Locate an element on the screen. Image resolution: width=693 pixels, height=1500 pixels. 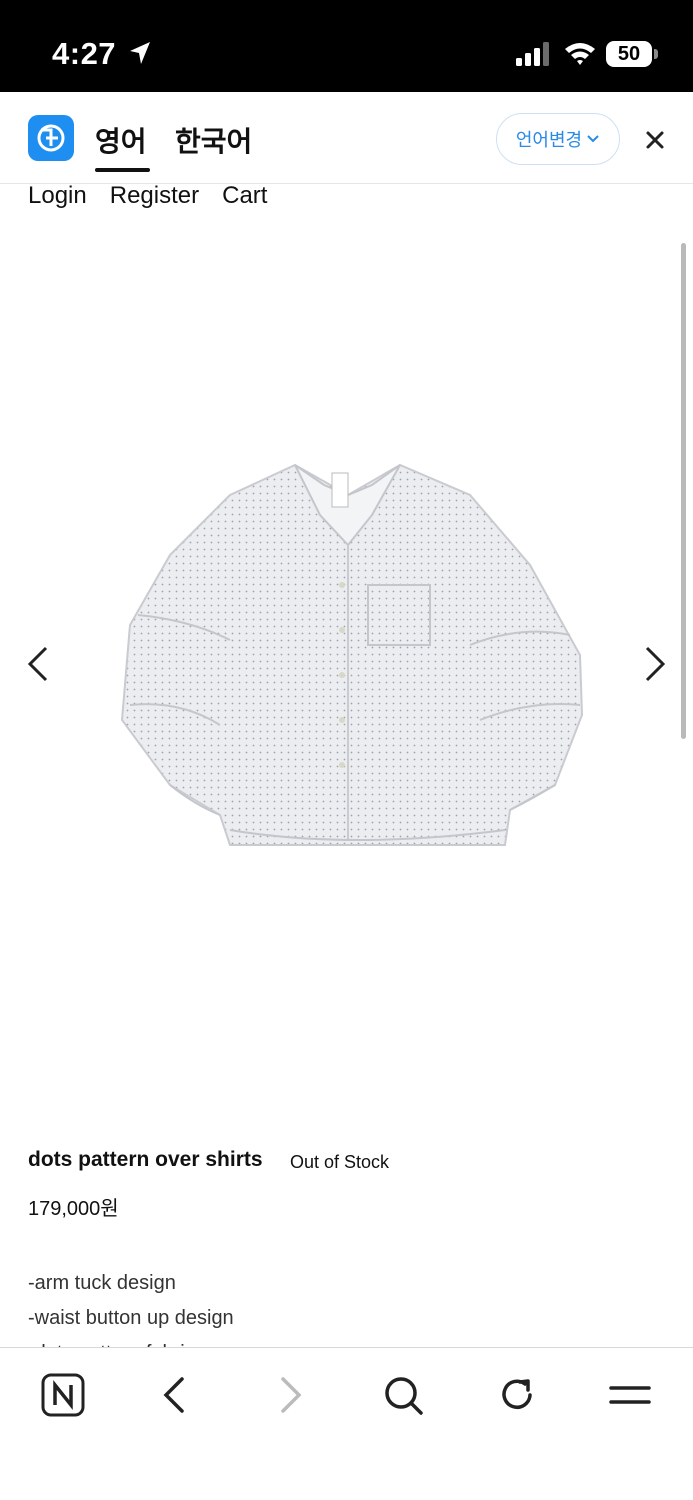
change-language-button: 언어변경 is located at coordinates (558, 139).